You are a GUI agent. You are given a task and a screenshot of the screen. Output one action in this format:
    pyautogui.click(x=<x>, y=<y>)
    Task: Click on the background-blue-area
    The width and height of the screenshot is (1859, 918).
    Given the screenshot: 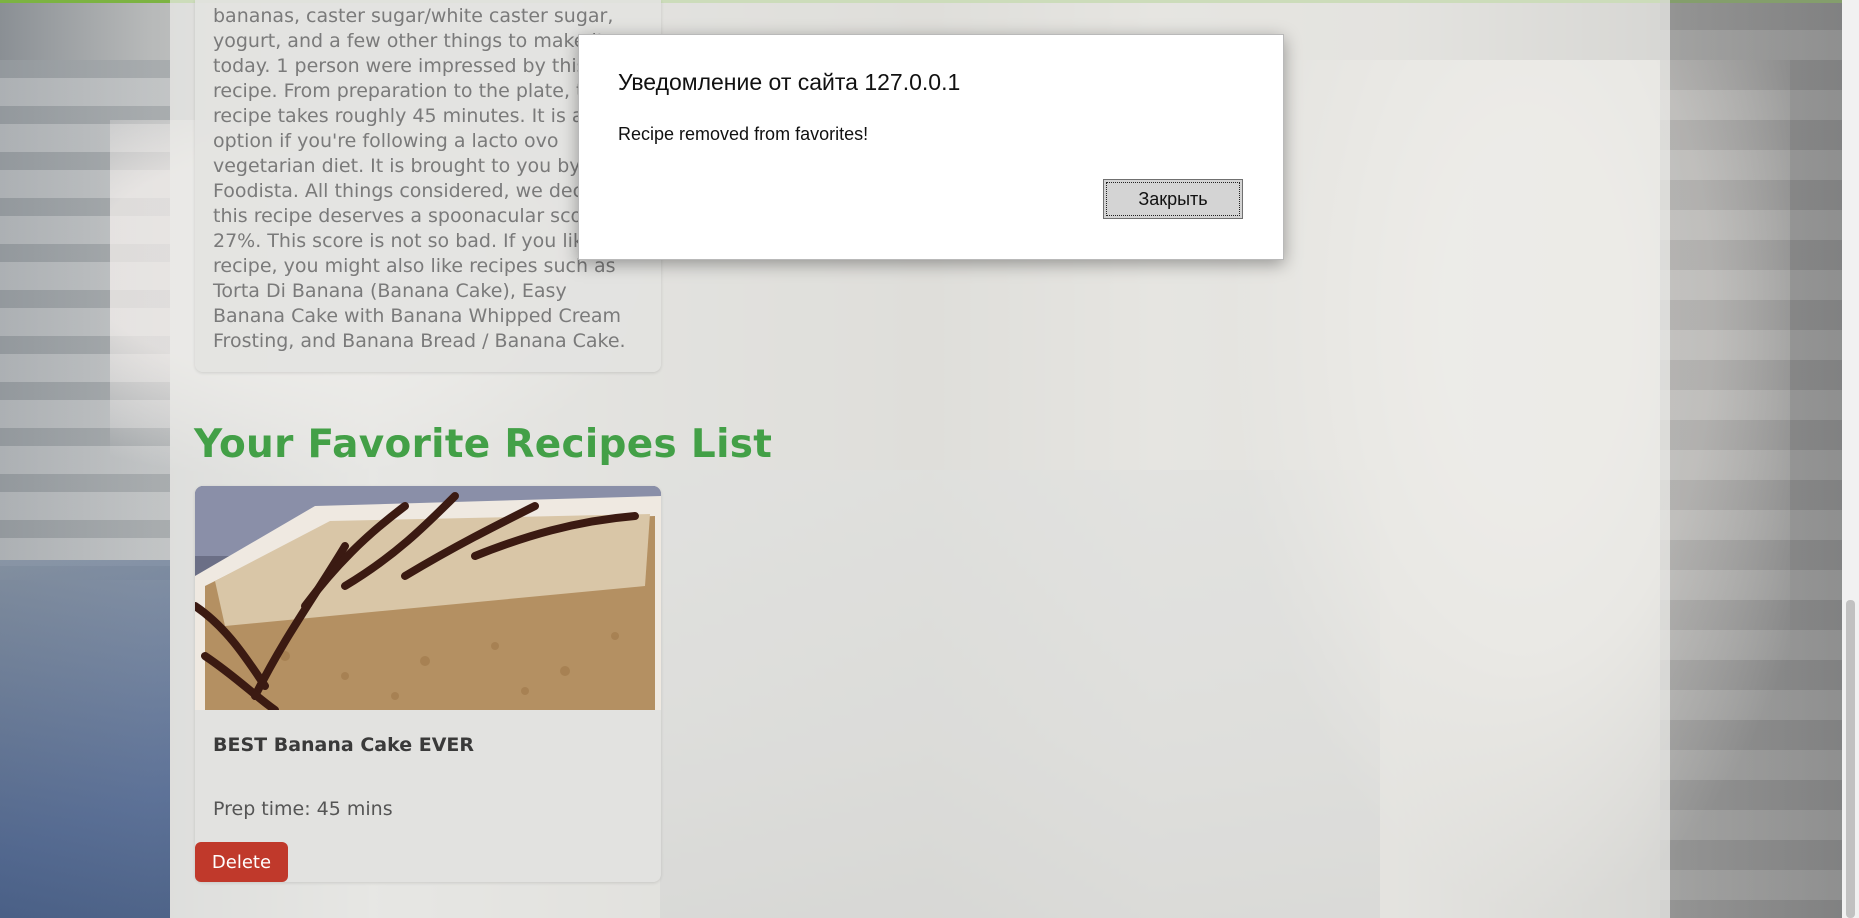 What is the action you would take?
    pyautogui.click(x=85, y=739)
    